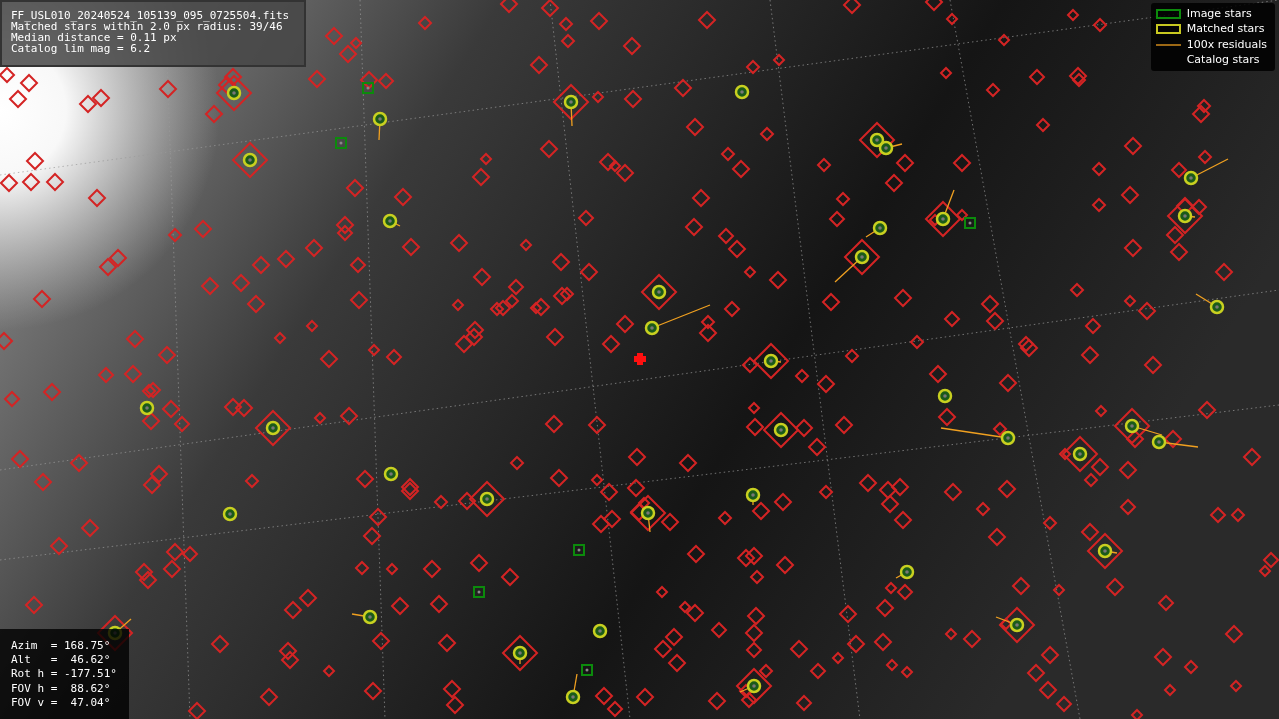  What do you see at coordinates (21, 660) in the screenshot?
I see `pointing-label: Alt` at bounding box center [21, 660].